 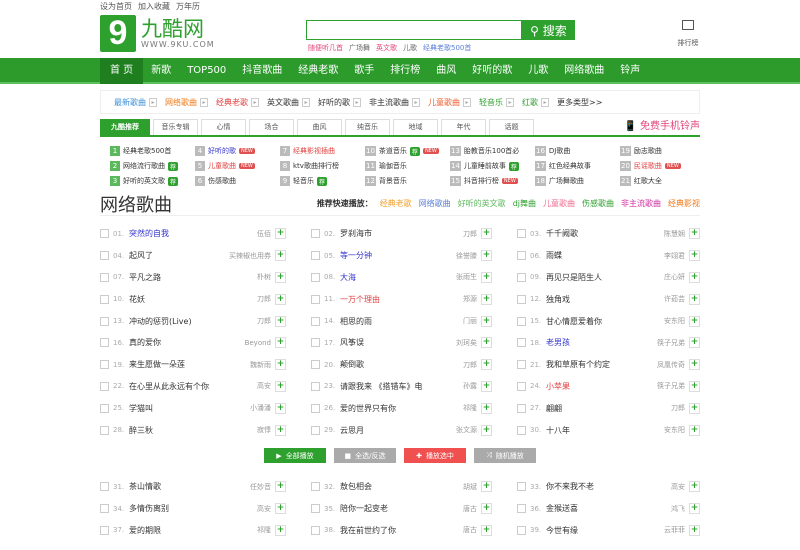 I want to click on top-link: 设为首页, so click(x=116, y=6).